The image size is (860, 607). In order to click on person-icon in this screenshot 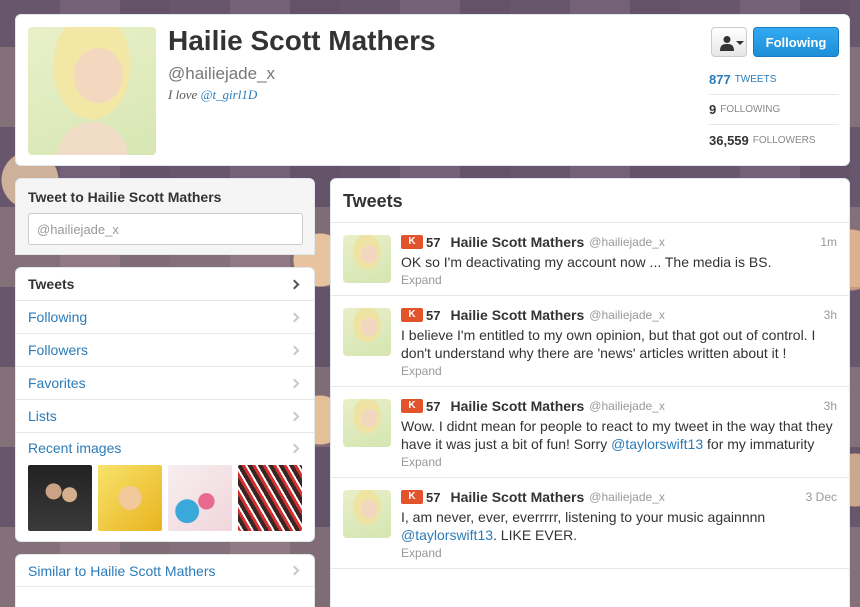, I will do `click(727, 43)`.